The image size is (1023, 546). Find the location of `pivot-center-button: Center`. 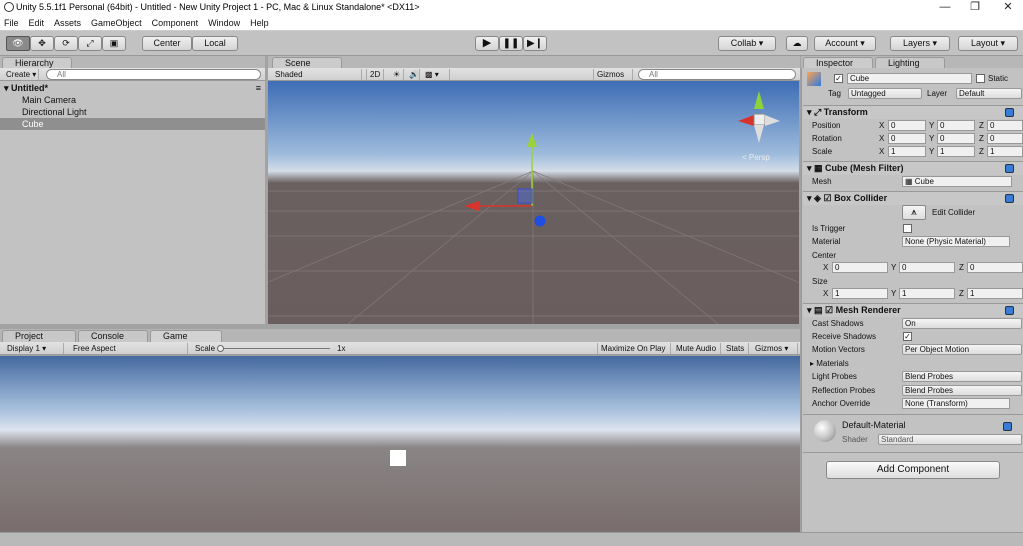

pivot-center-button: Center is located at coordinates (167, 43).